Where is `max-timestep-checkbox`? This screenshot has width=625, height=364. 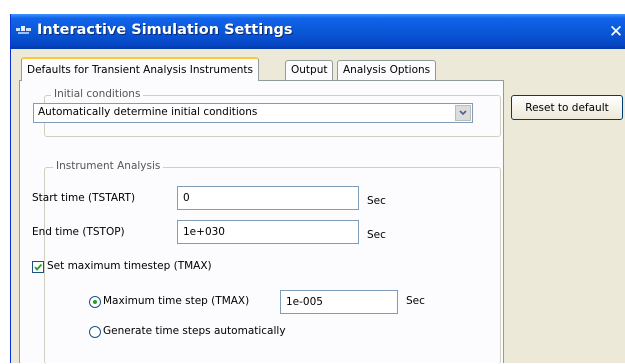
max-timestep-checkbox is located at coordinates (38, 267).